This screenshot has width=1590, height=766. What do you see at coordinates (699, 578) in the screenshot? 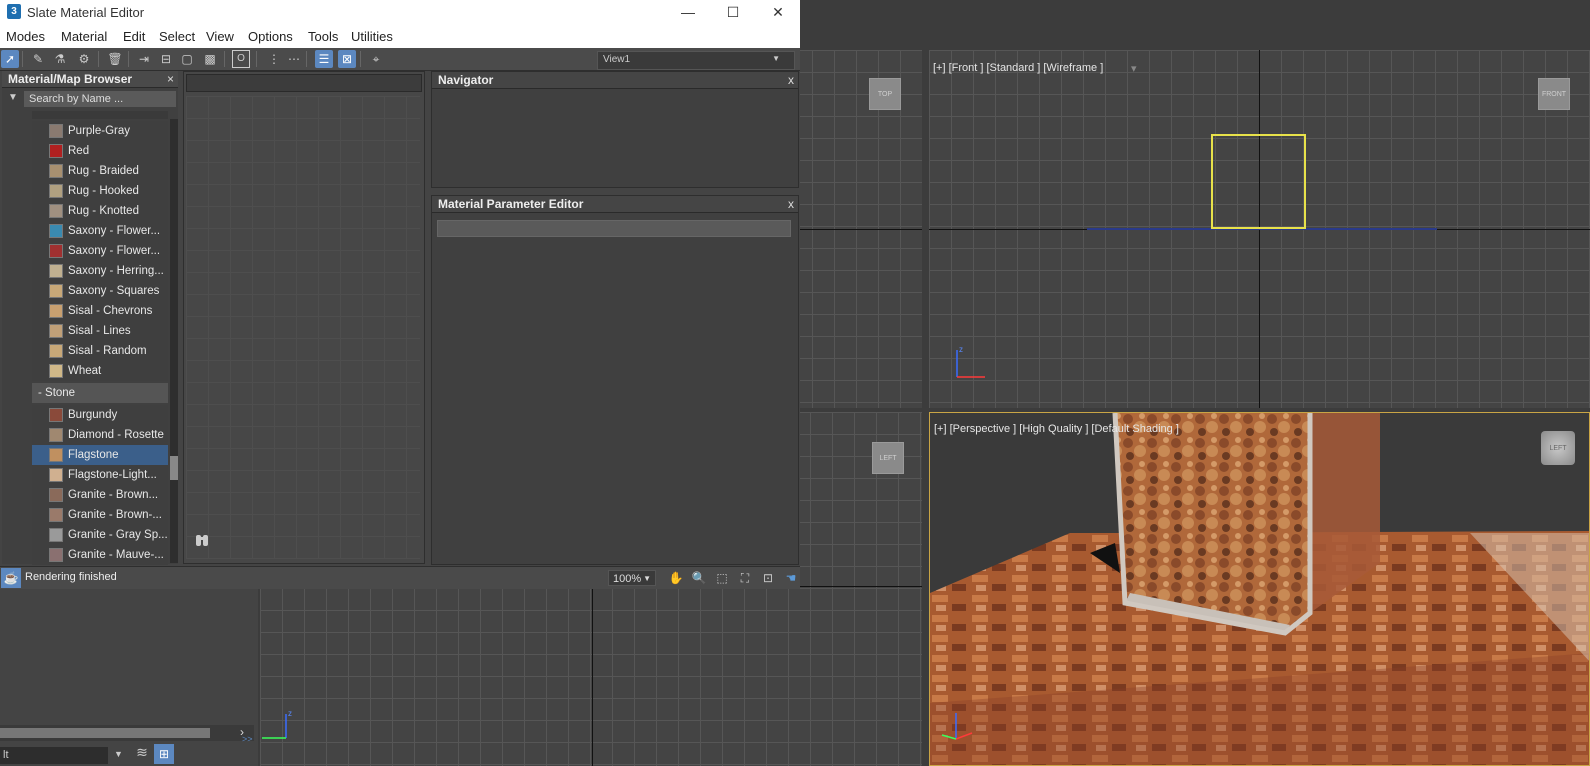
I see `zoom-icon: 🔍` at bounding box center [699, 578].